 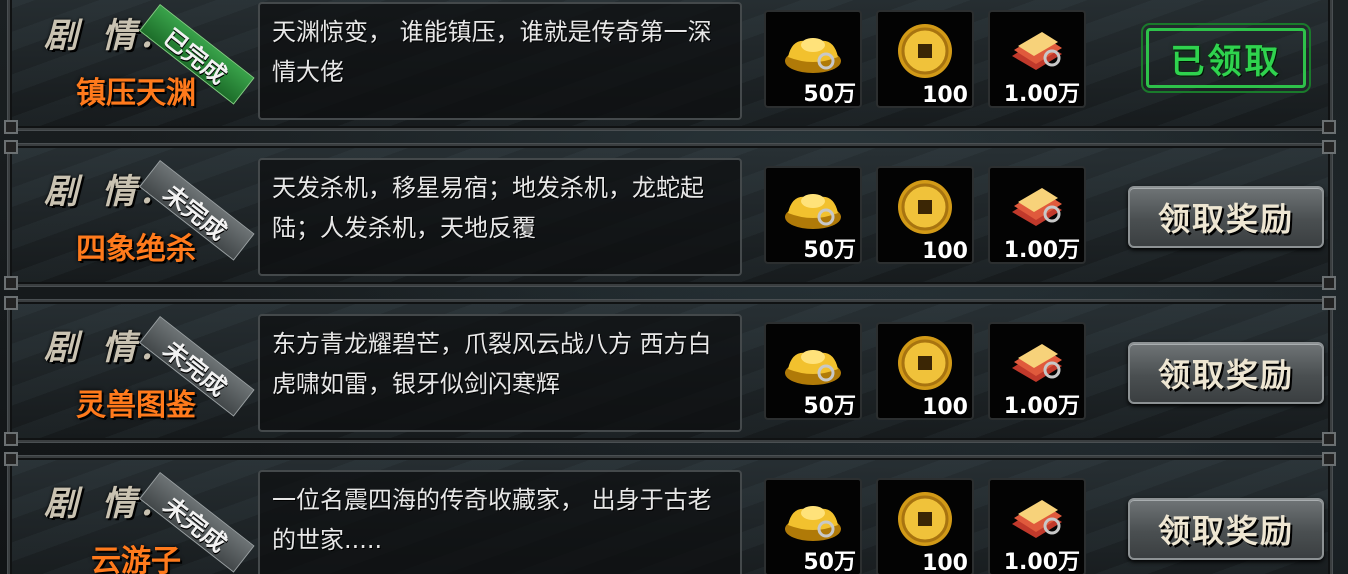 What do you see at coordinates (1226, 58) in the screenshot?
I see `claimed-stamp: 已领取` at bounding box center [1226, 58].